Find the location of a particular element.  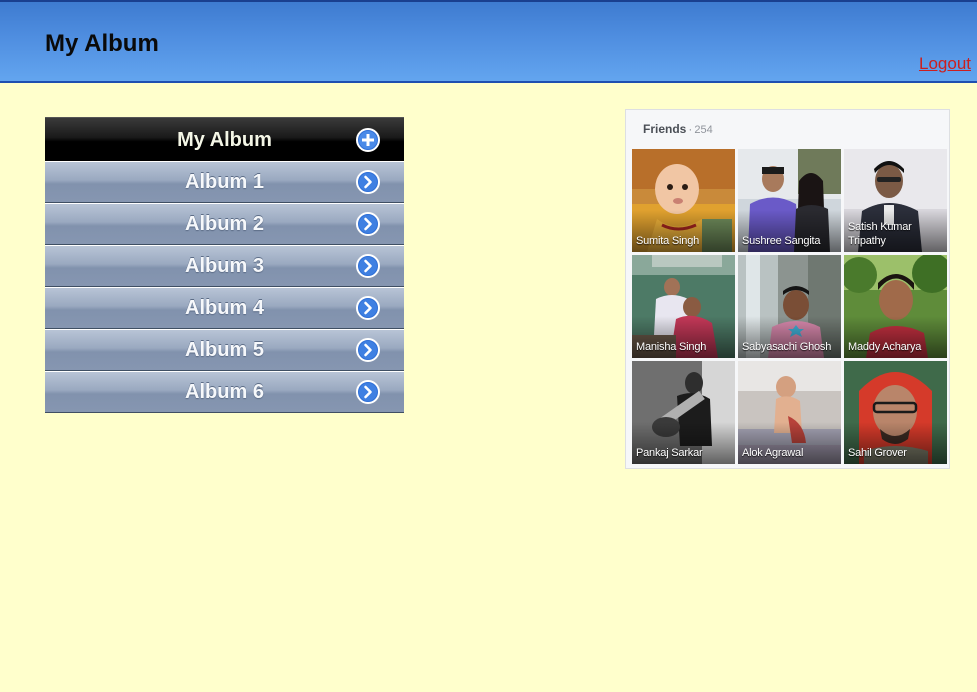

friend-name: Maddy Acharya is located at coordinates (896, 347).